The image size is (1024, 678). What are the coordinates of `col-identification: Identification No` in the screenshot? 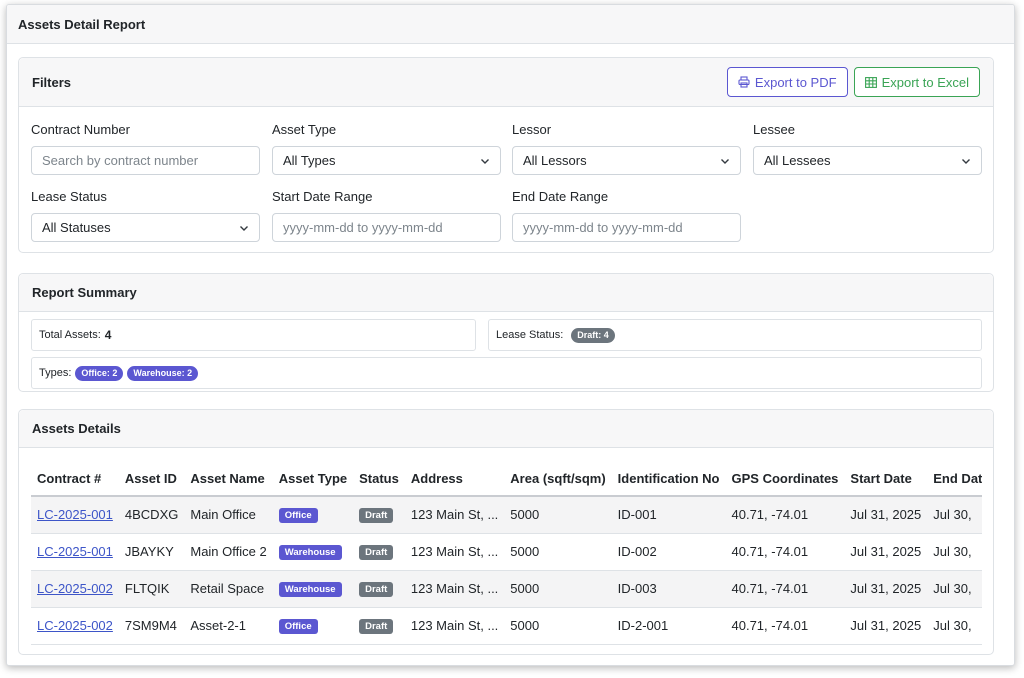 It's located at (668, 479).